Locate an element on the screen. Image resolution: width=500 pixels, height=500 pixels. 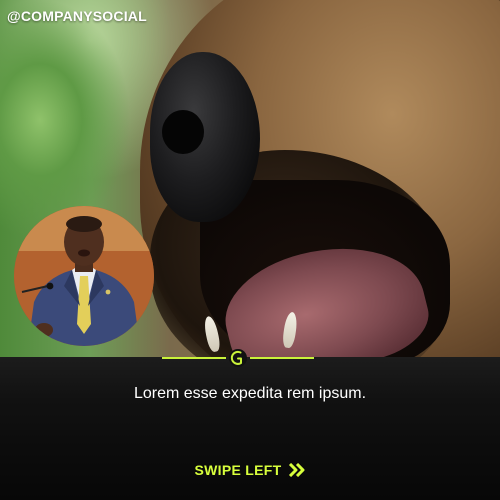
portrait-illustration is located at coordinates (84, 276).